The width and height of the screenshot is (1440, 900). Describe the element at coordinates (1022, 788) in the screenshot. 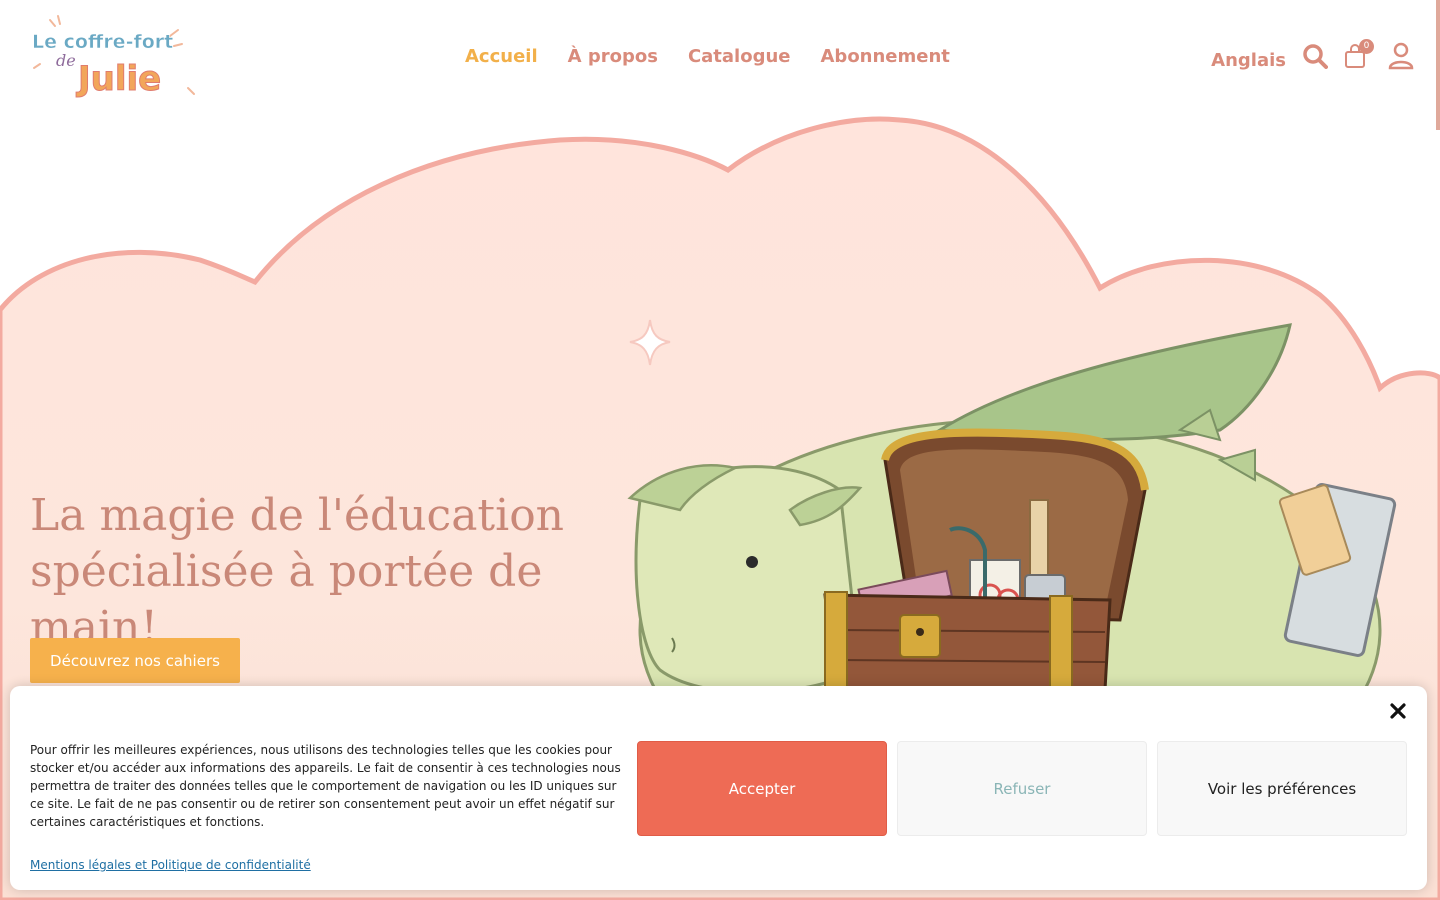

I see `refuse-cookies-button: Refuser` at that location.